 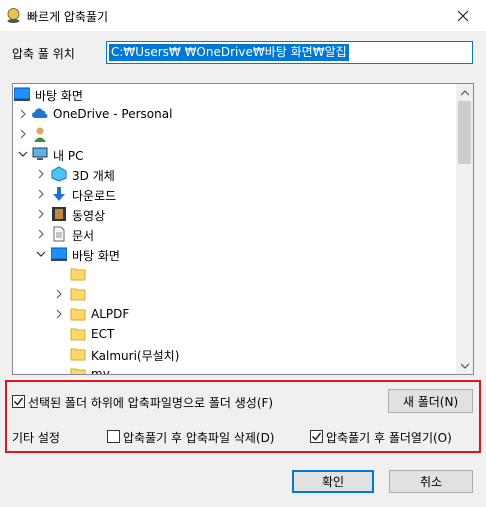 What do you see at coordinates (235, 194) in the screenshot?
I see `tree-item-downloads: 다운로드` at bounding box center [235, 194].